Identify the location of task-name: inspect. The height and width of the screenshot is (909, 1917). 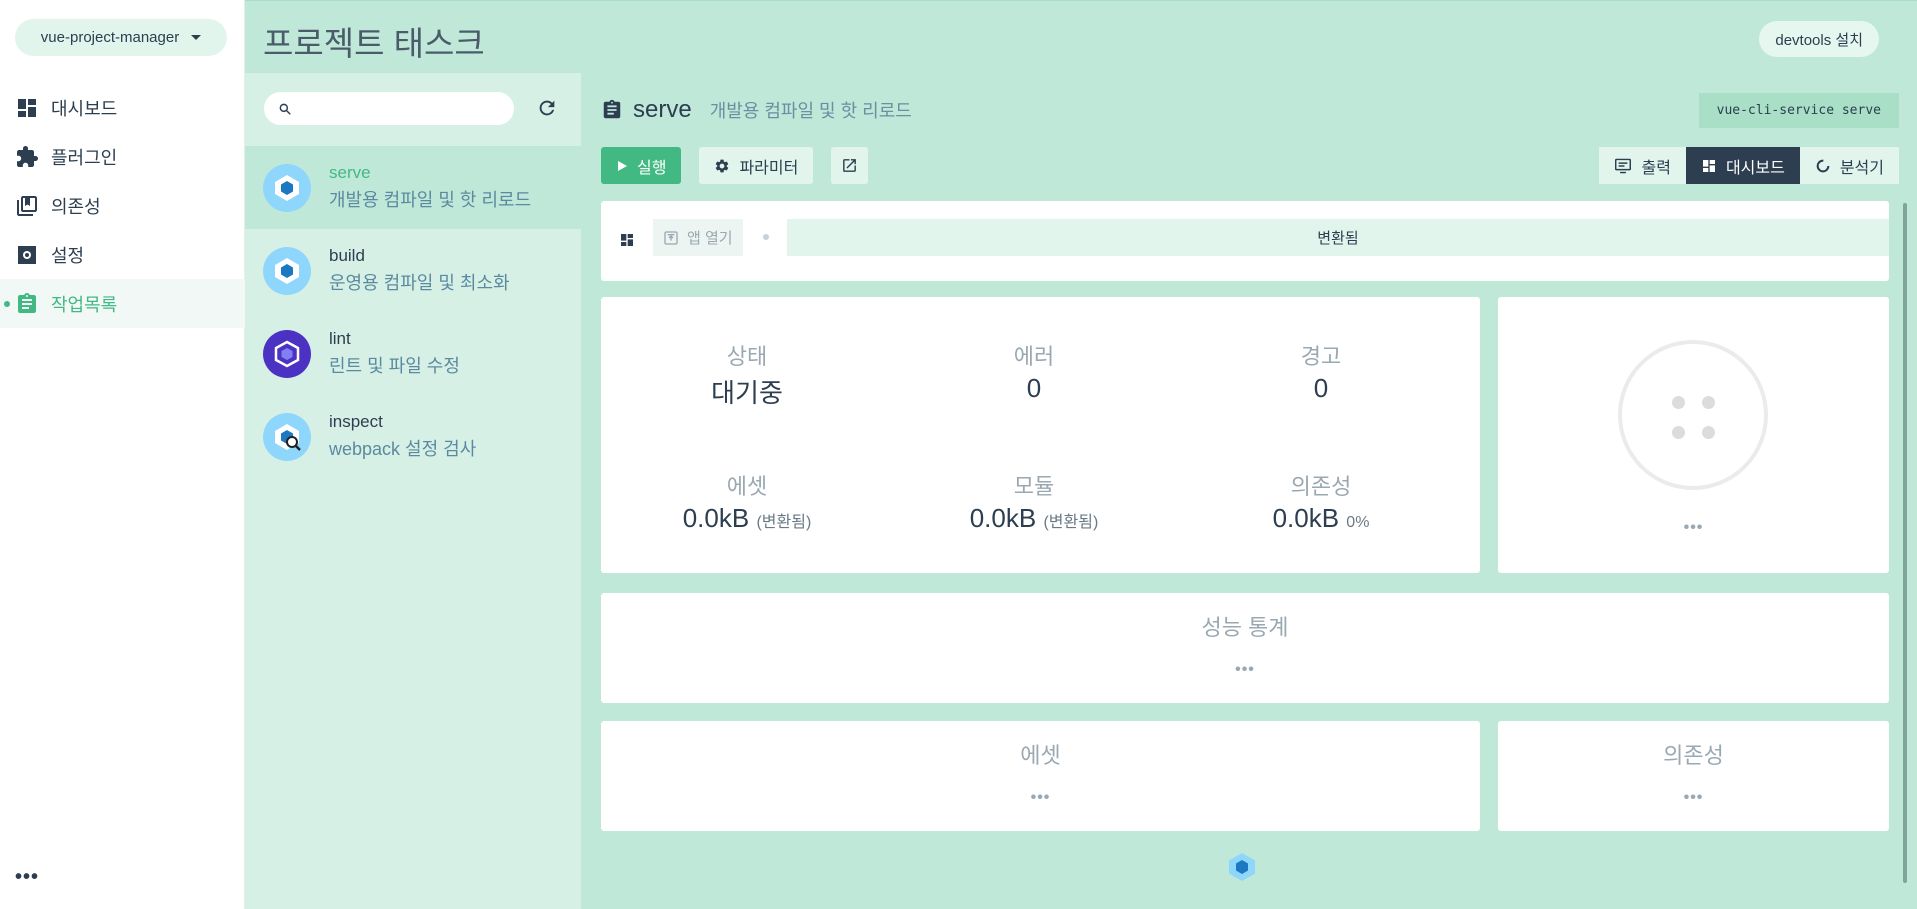
(356, 421).